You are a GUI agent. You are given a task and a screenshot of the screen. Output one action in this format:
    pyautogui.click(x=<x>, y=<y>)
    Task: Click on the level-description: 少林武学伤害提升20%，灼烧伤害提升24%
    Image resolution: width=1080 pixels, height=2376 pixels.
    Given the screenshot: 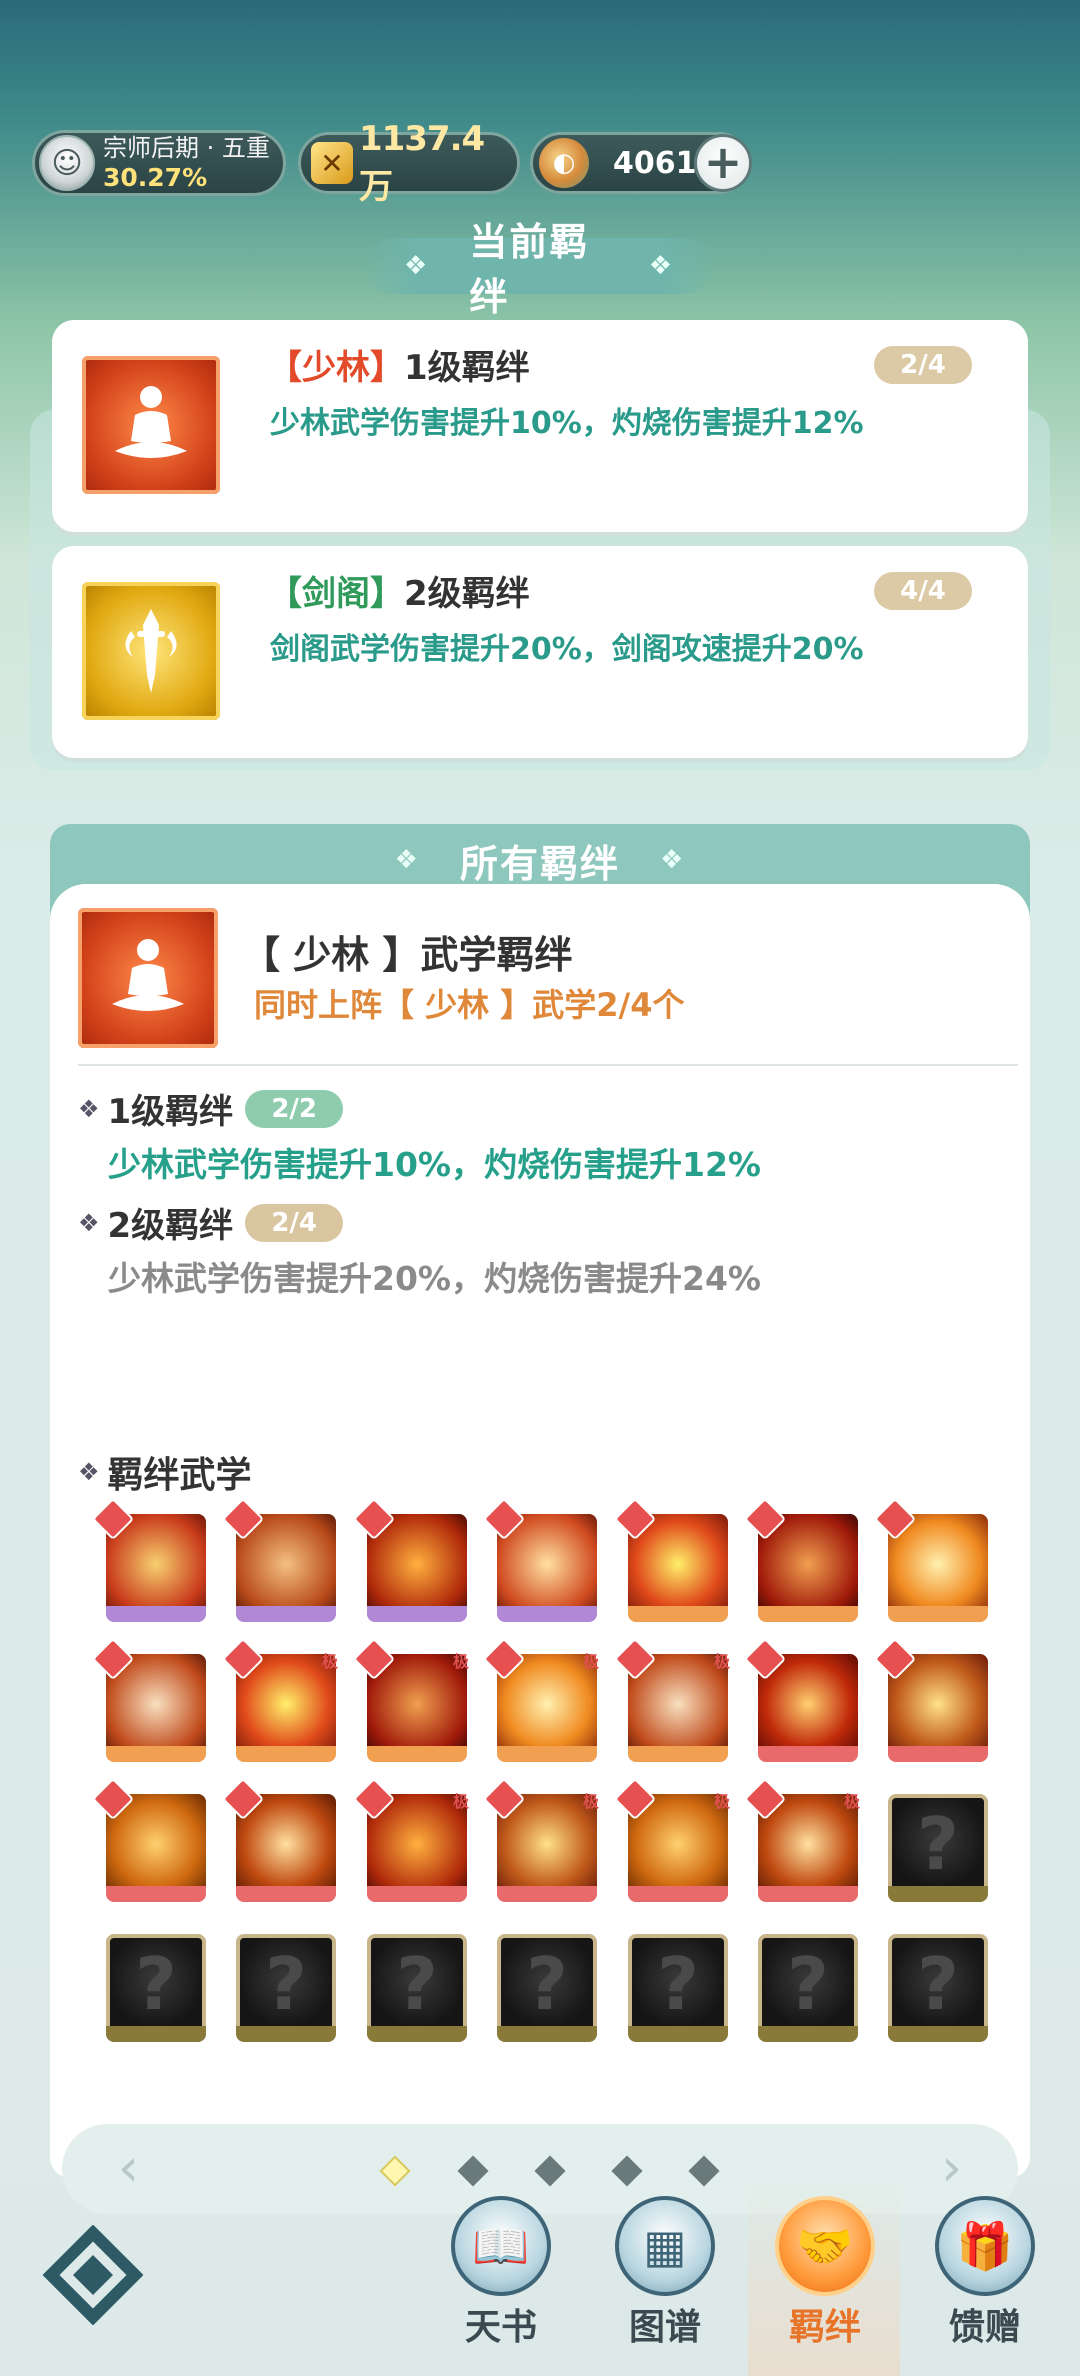 What is the action you would take?
    pyautogui.click(x=434, y=1278)
    